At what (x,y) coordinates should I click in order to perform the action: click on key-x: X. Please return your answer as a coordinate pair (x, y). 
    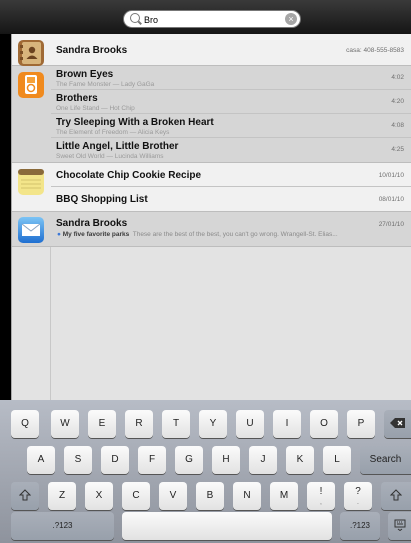
    Looking at the image, I should click on (99, 496).